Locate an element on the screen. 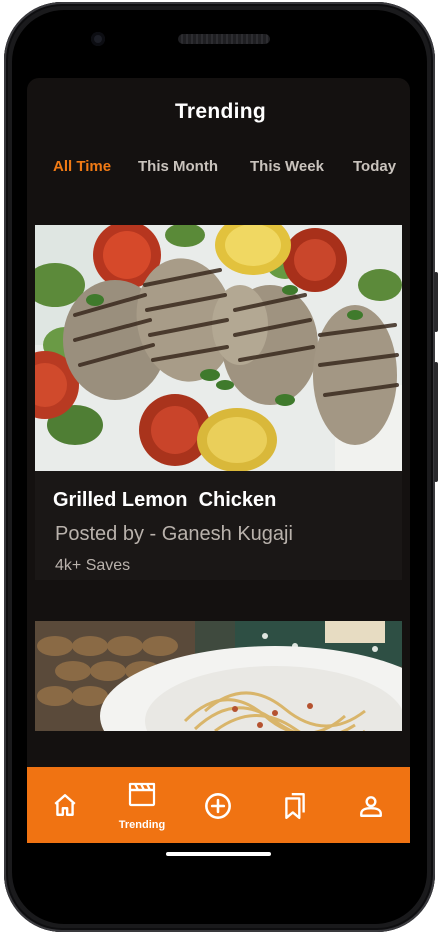 The height and width of the screenshot is (936, 441). home-icon is located at coordinates (65, 805).